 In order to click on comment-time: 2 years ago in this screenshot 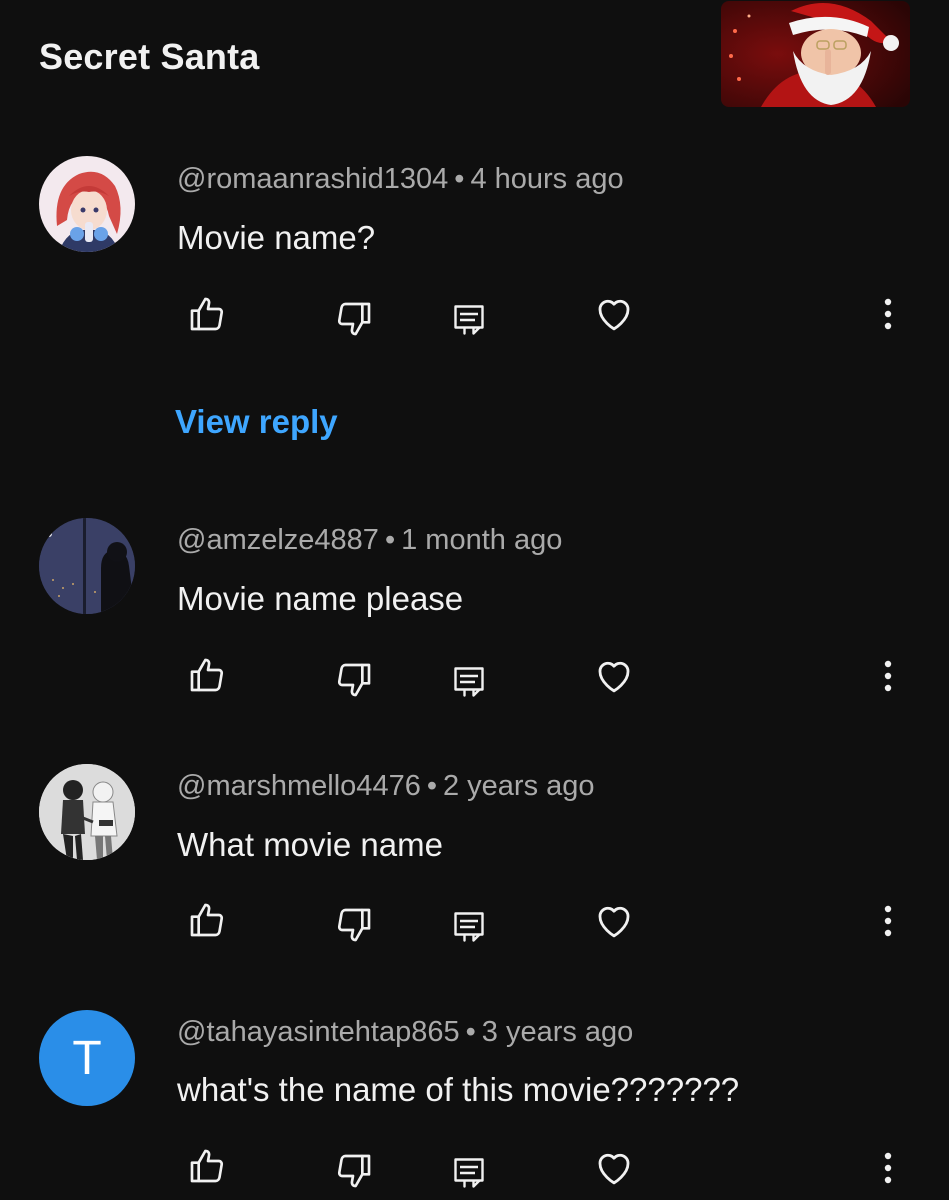, I will do `click(518, 786)`.